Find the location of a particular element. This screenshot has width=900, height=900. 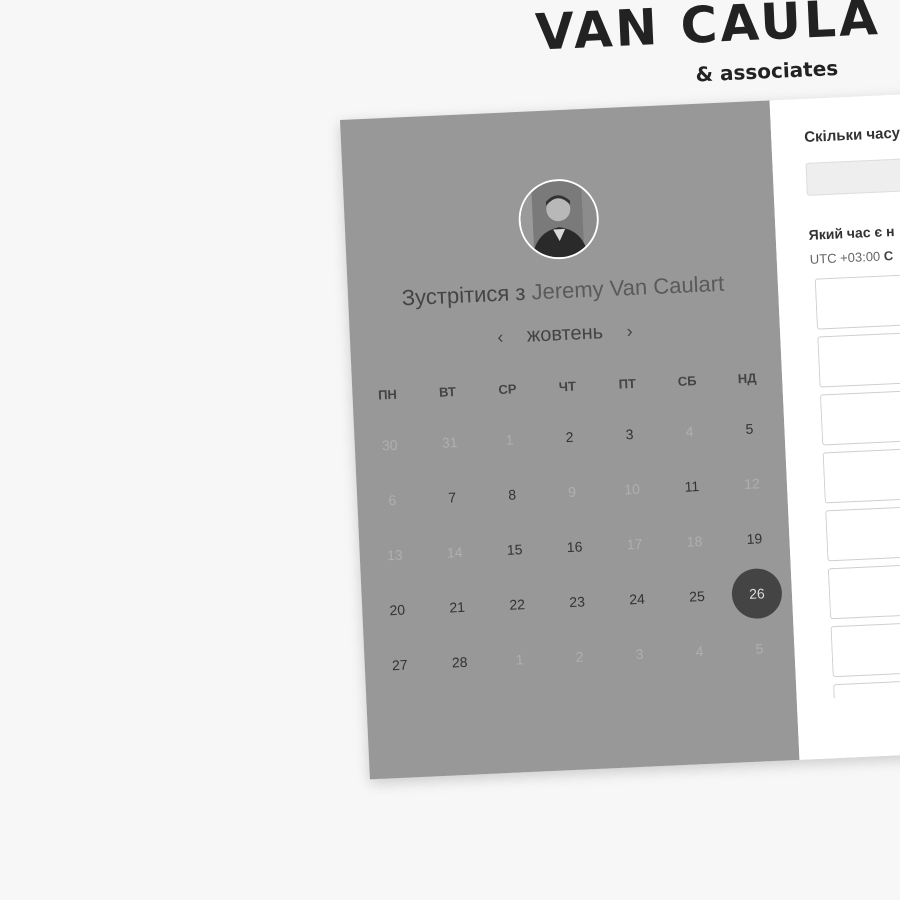

calendar-day: 19 is located at coordinates (754, 538).